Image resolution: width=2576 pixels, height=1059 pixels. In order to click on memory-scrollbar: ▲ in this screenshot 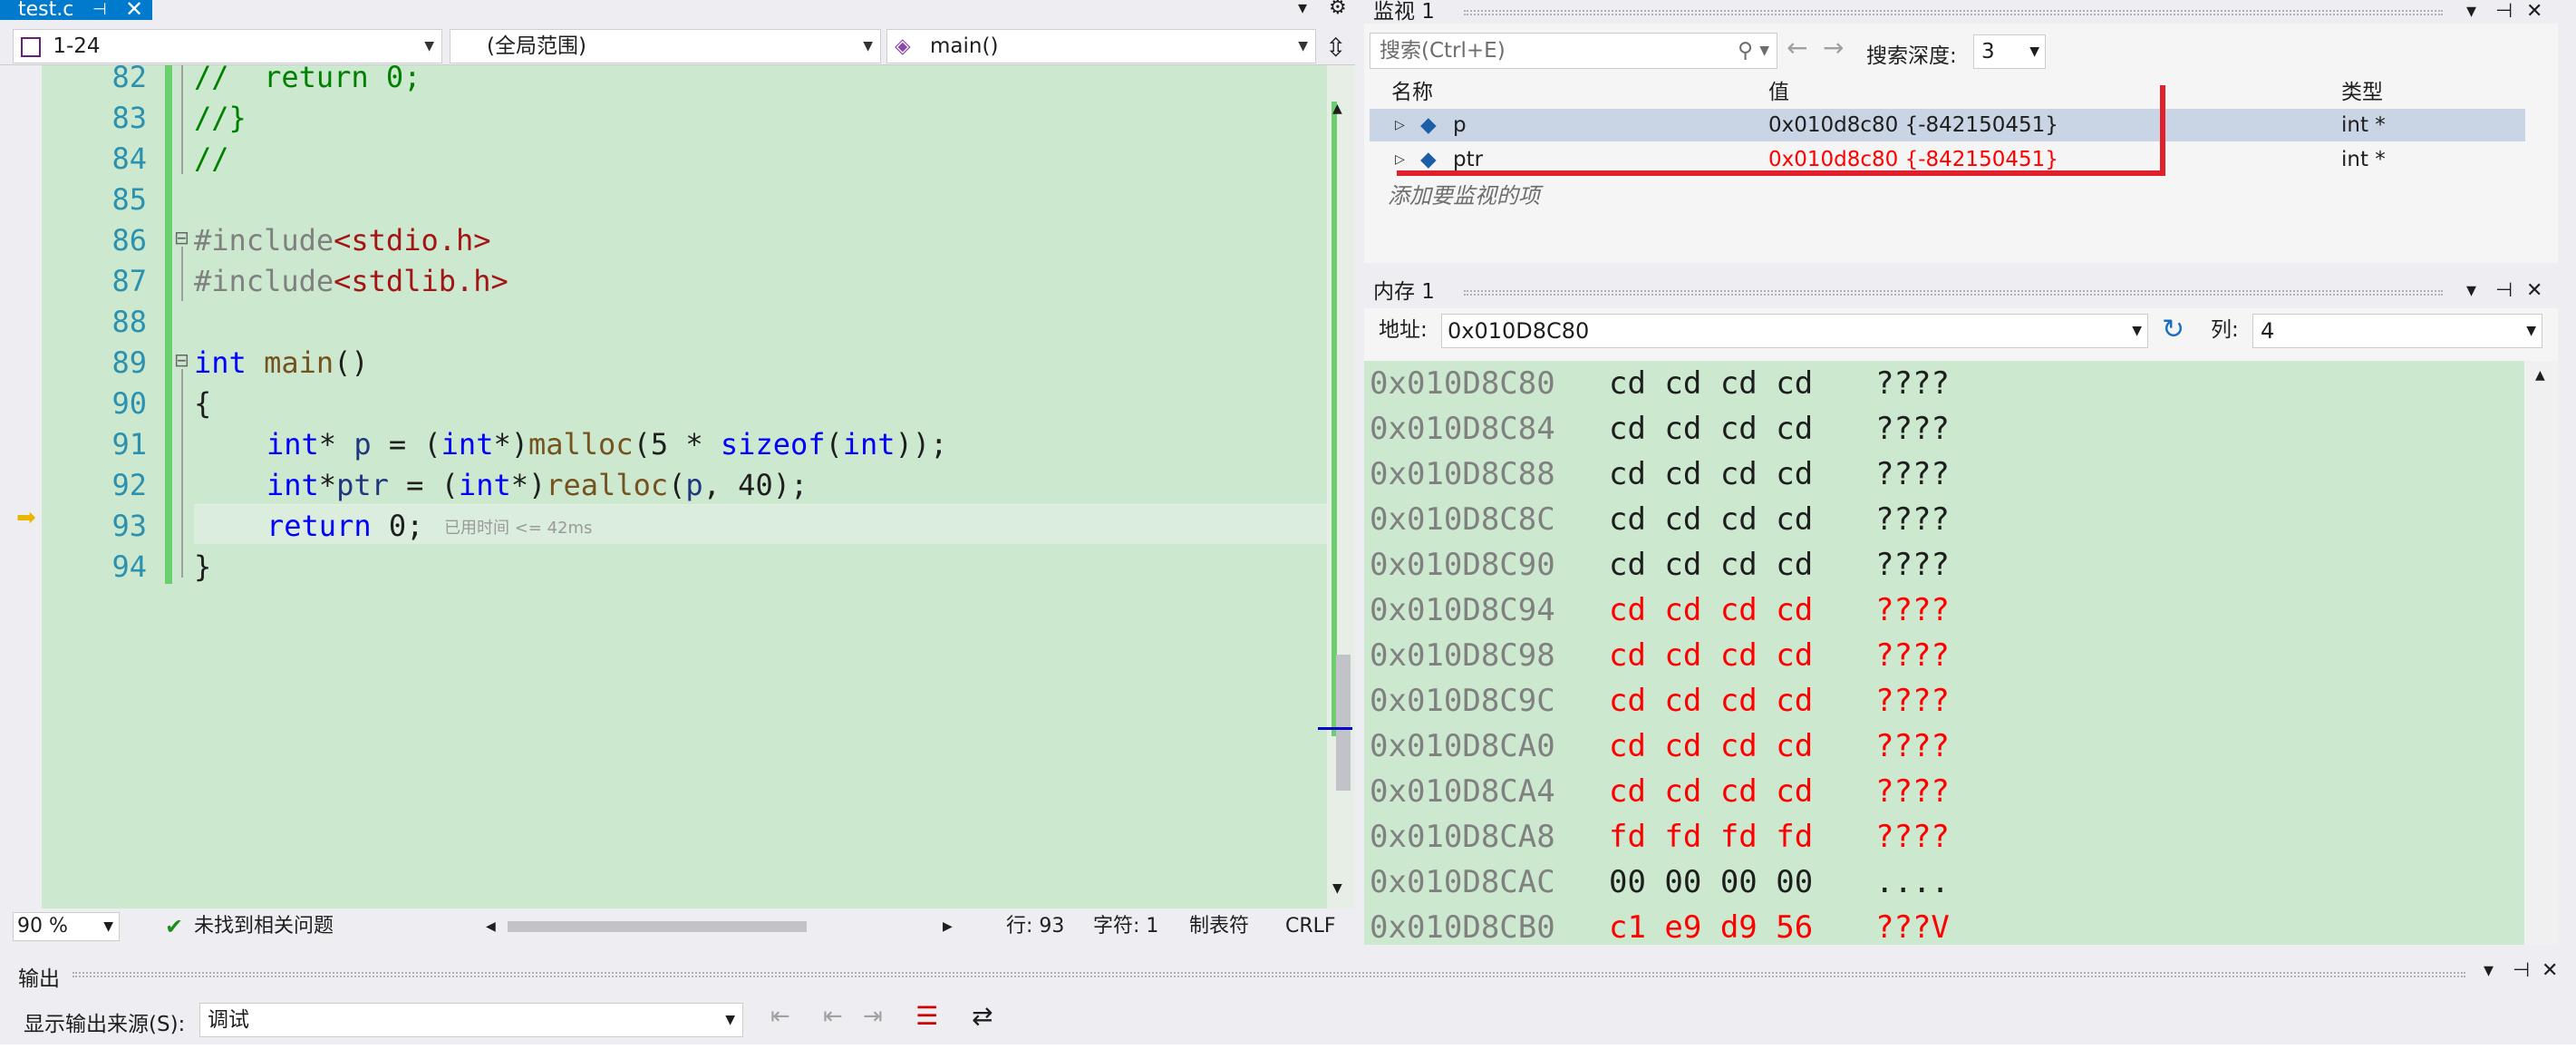, I will do `click(2541, 653)`.